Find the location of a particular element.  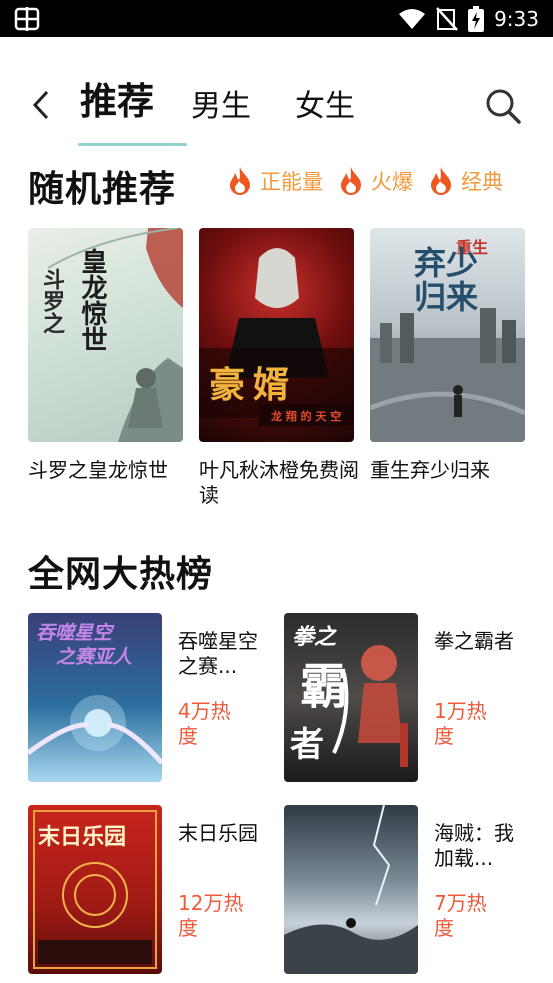

tag-label: 火爆 is located at coordinates (392, 182).